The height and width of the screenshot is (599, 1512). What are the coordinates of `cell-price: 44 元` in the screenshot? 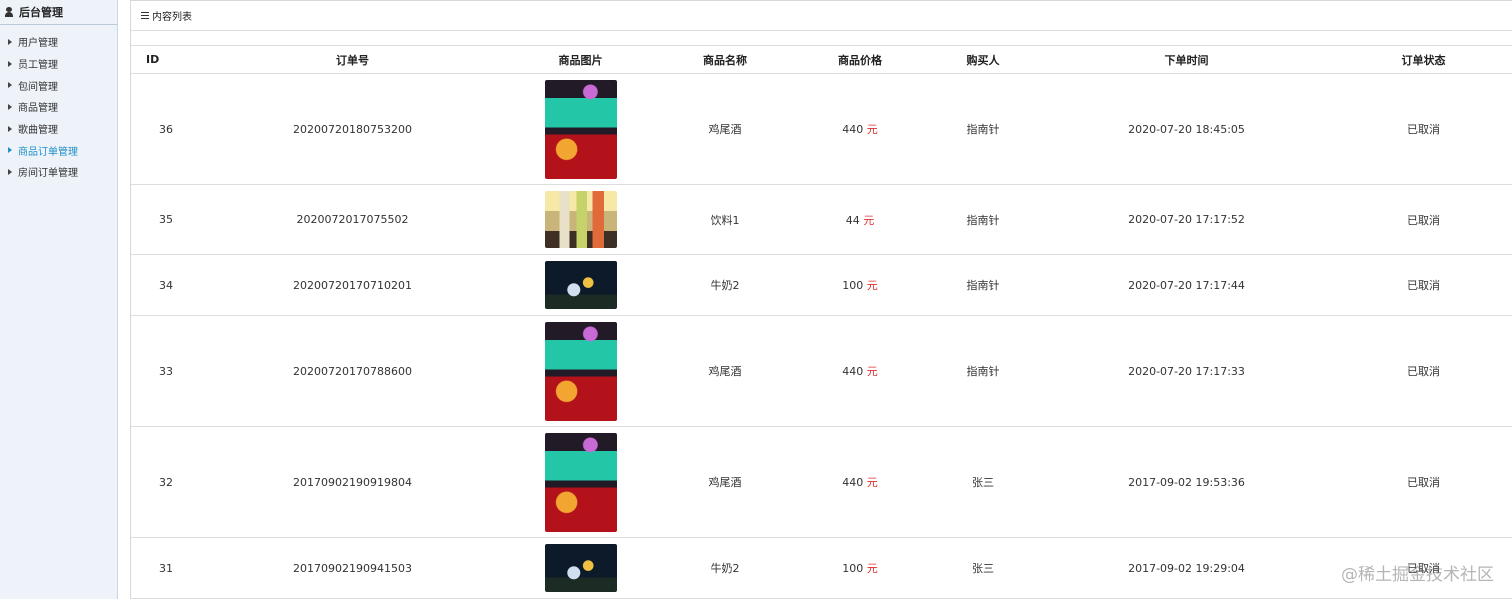 It's located at (860, 219).